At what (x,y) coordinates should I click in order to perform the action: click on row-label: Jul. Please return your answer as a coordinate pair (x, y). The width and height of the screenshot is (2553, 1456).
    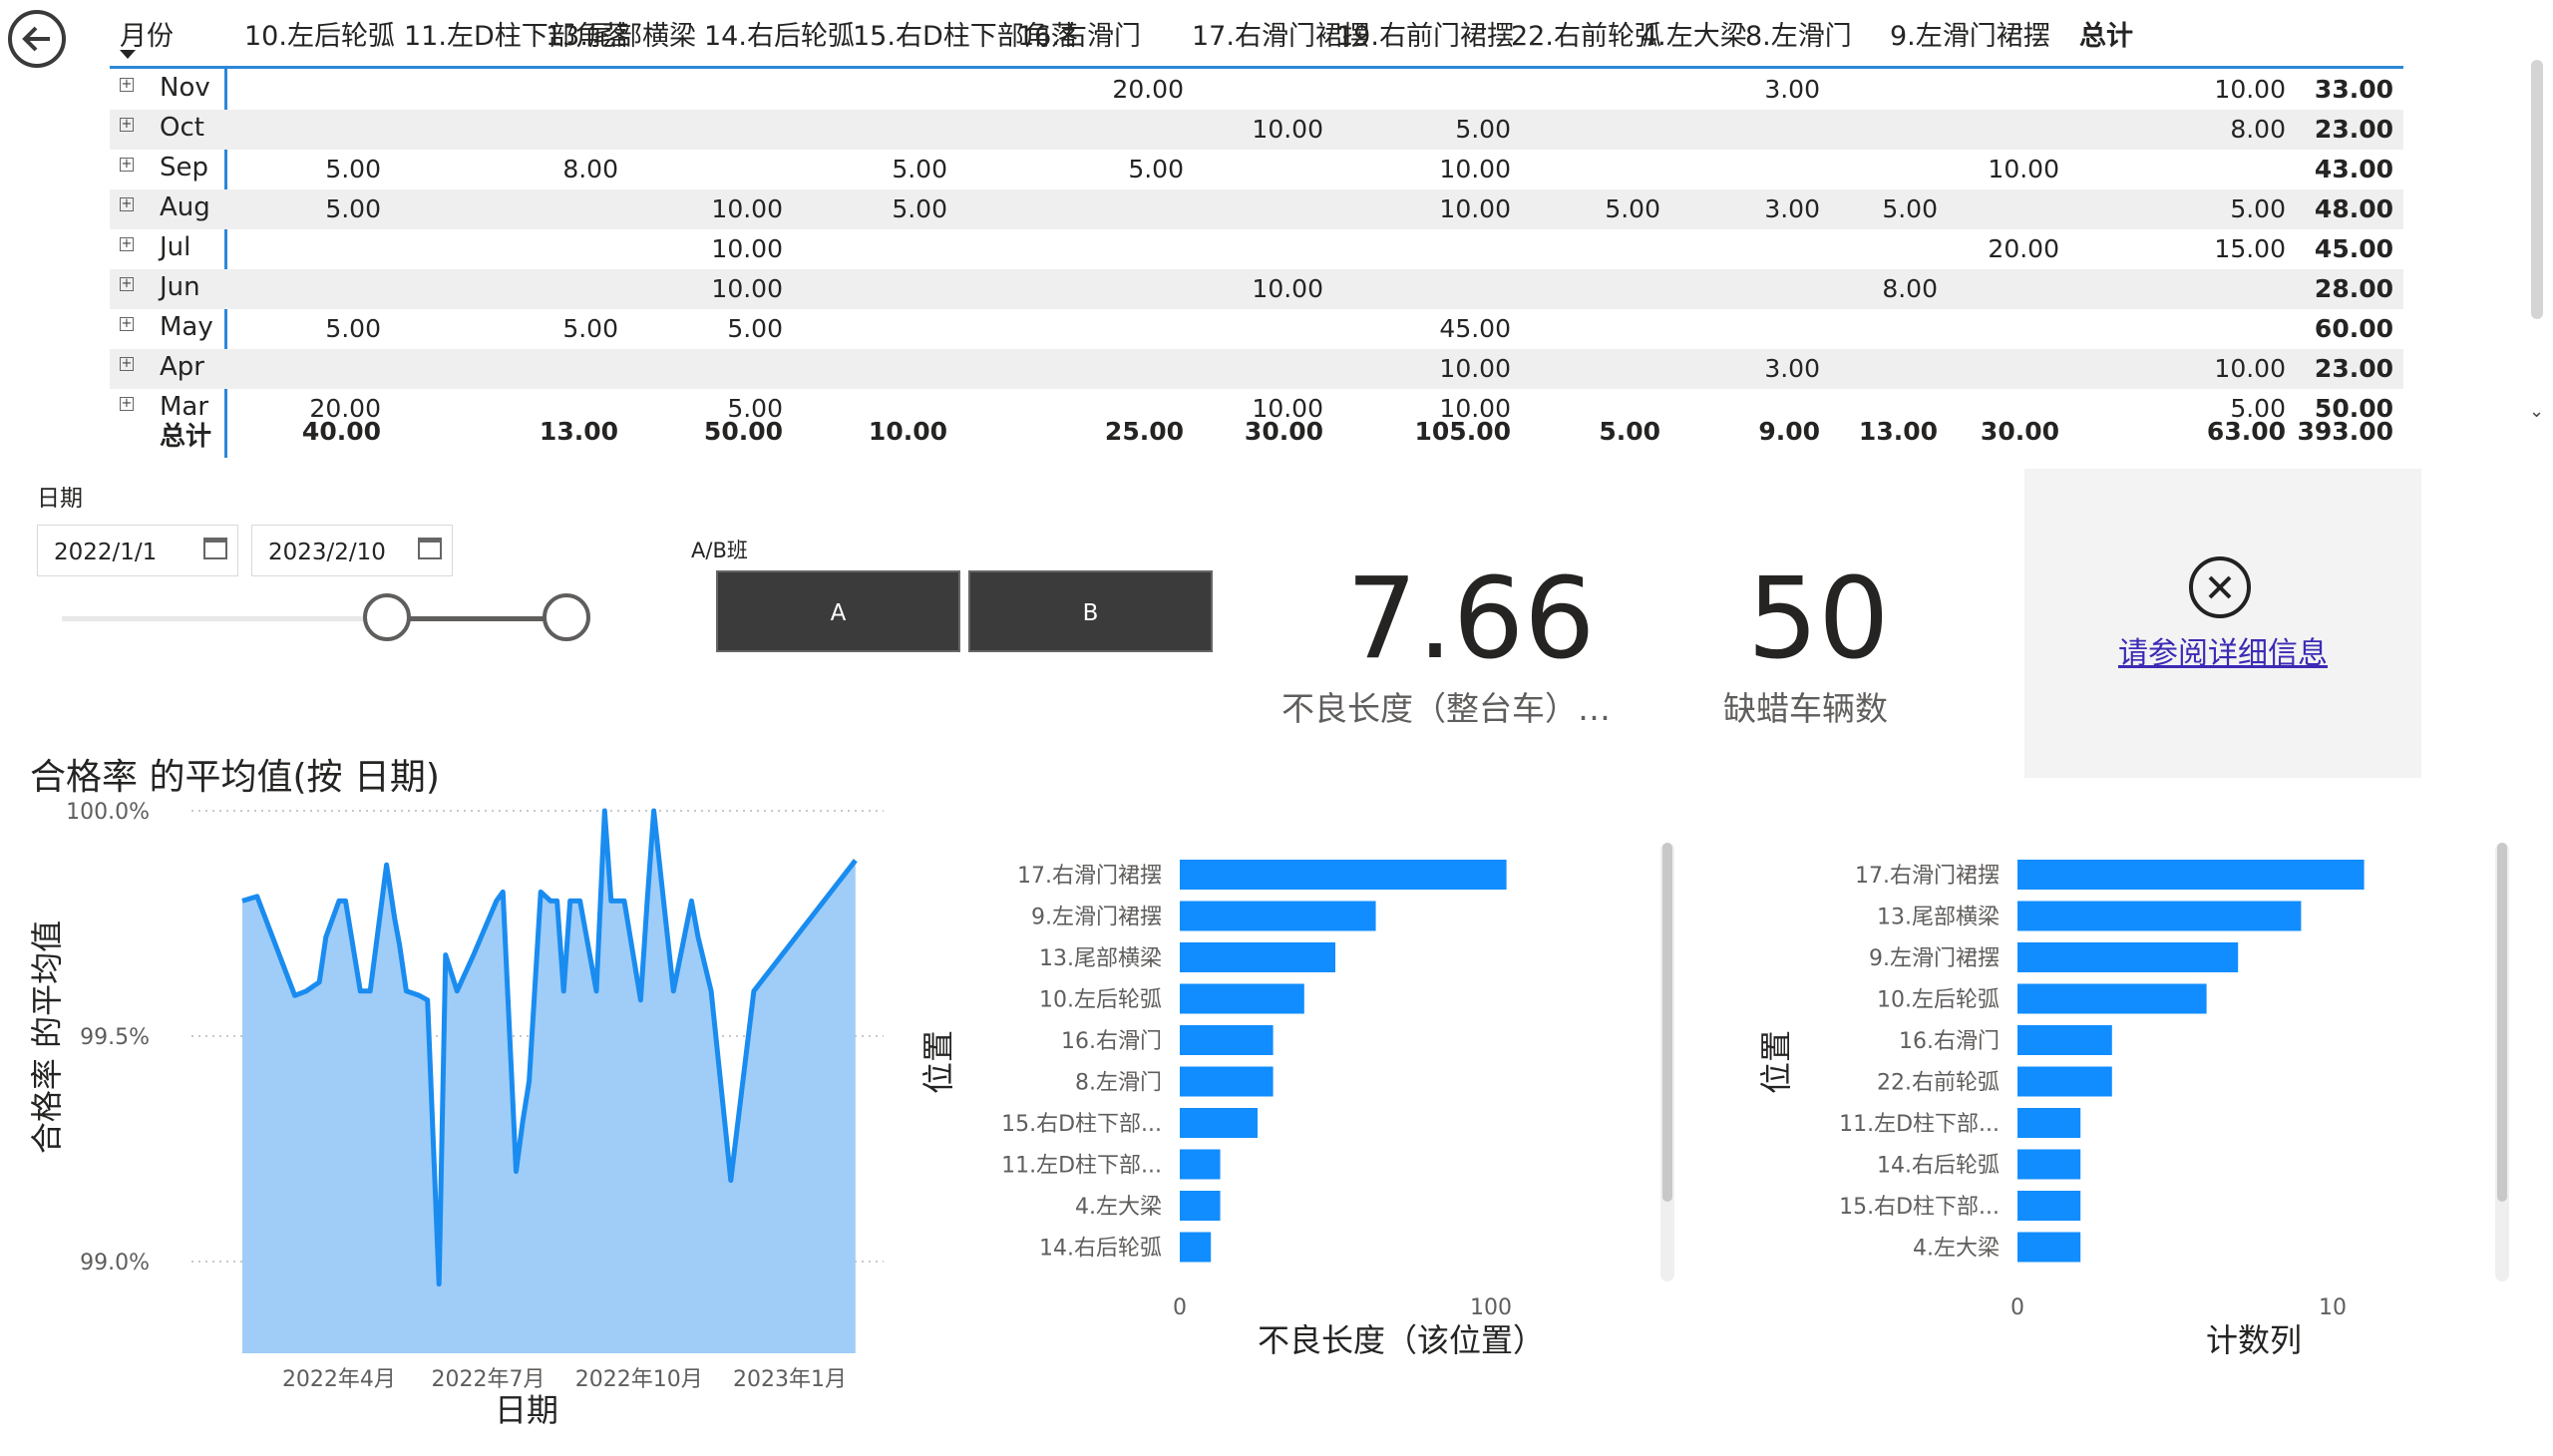
    Looking at the image, I should click on (175, 247).